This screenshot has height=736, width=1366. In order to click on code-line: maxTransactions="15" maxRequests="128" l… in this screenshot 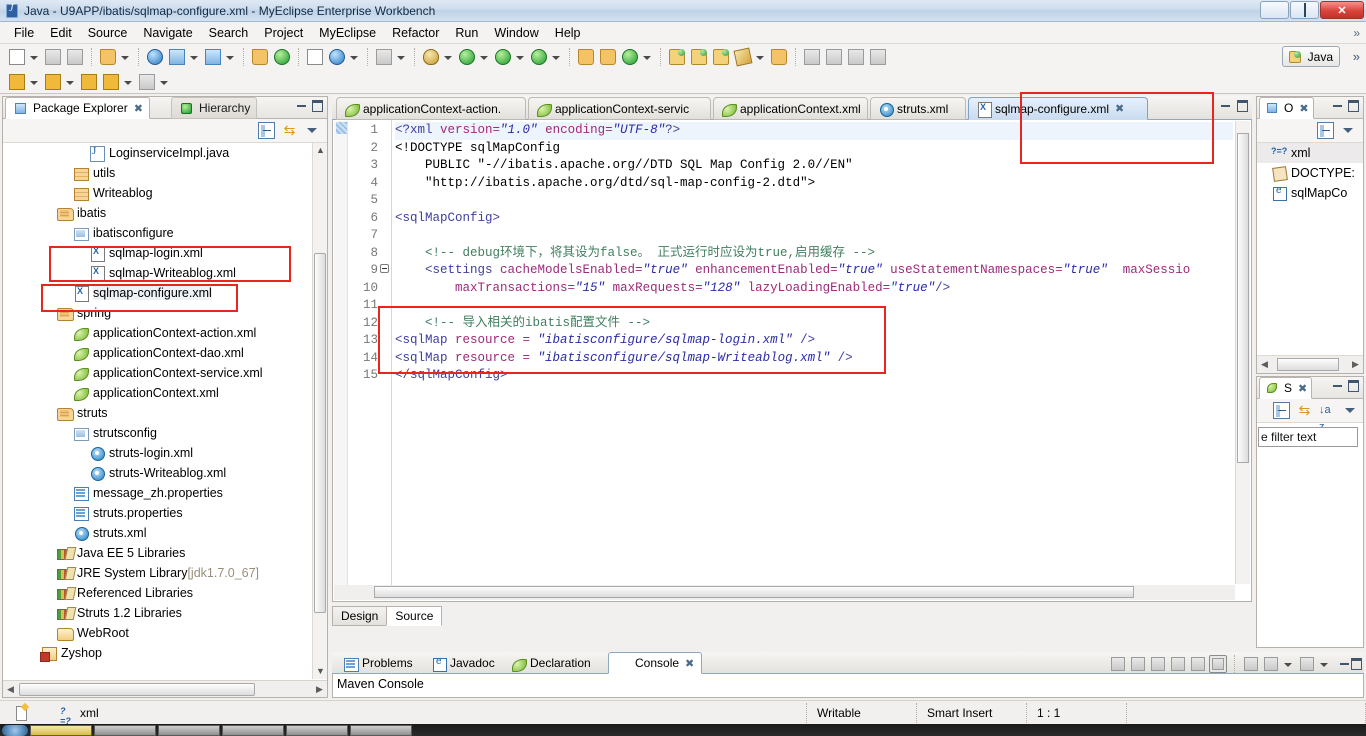, I will do `click(814, 289)`.